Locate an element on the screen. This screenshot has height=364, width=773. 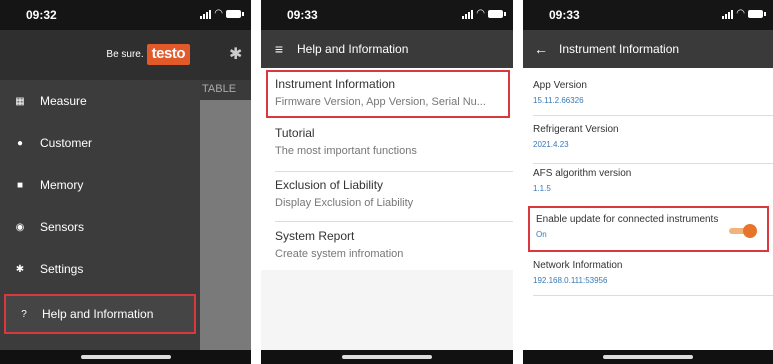
app-bar: ← Instrument Information is located at coordinates (648, 49).